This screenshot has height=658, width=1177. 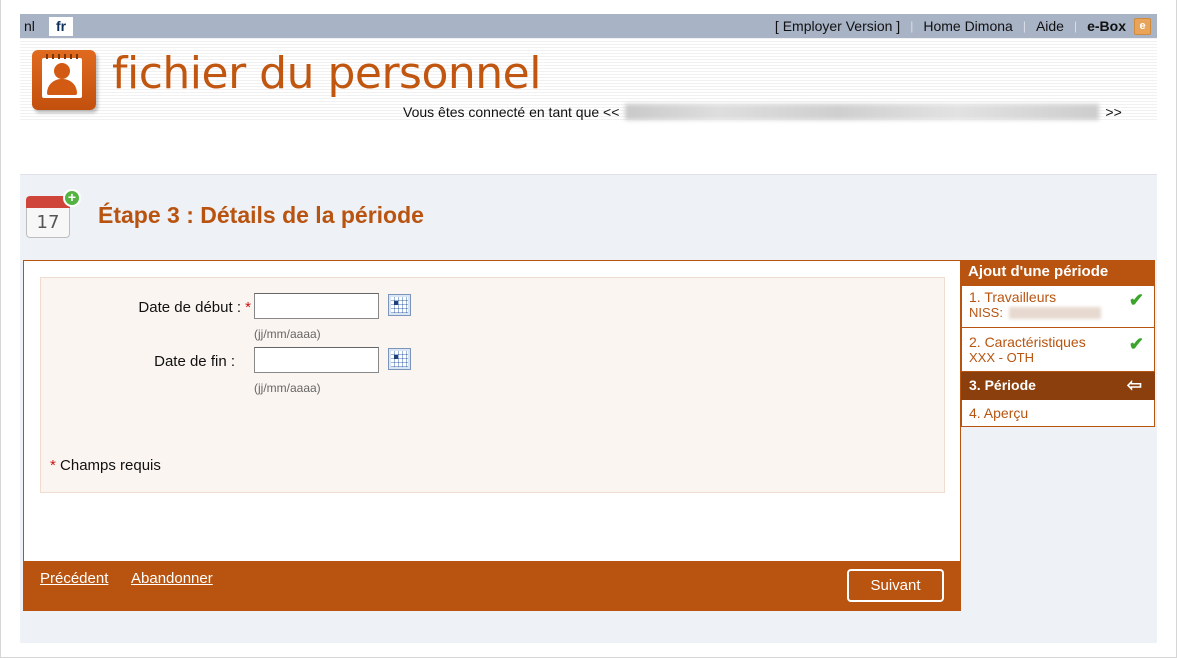 What do you see at coordinates (261, 215) in the screenshot?
I see `page-title: Étape 3 : Détails de la période` at bounding box center [261, 215].